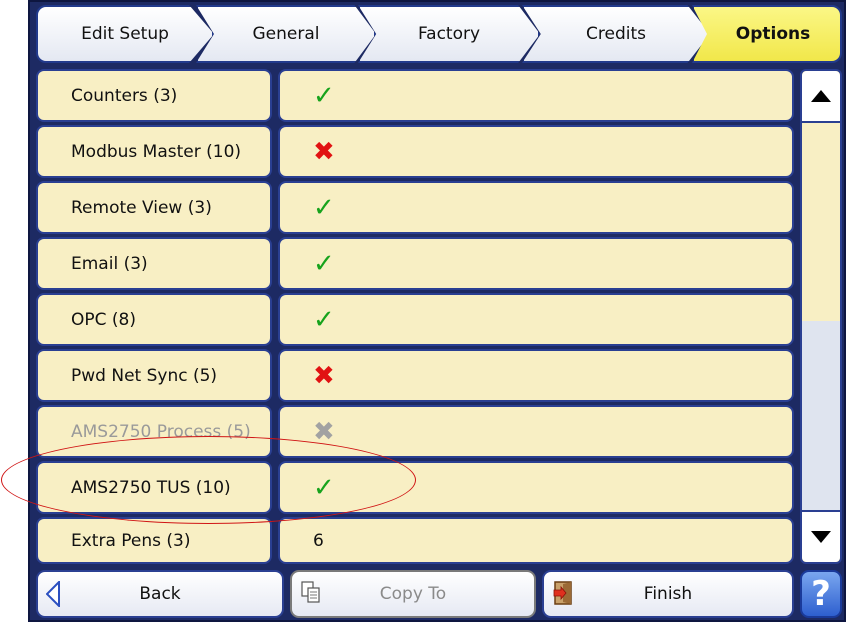 The width and height of the screenshot is (851, 624). I want to click on option-row-email: Email (3) ✓, so click(415, 263).